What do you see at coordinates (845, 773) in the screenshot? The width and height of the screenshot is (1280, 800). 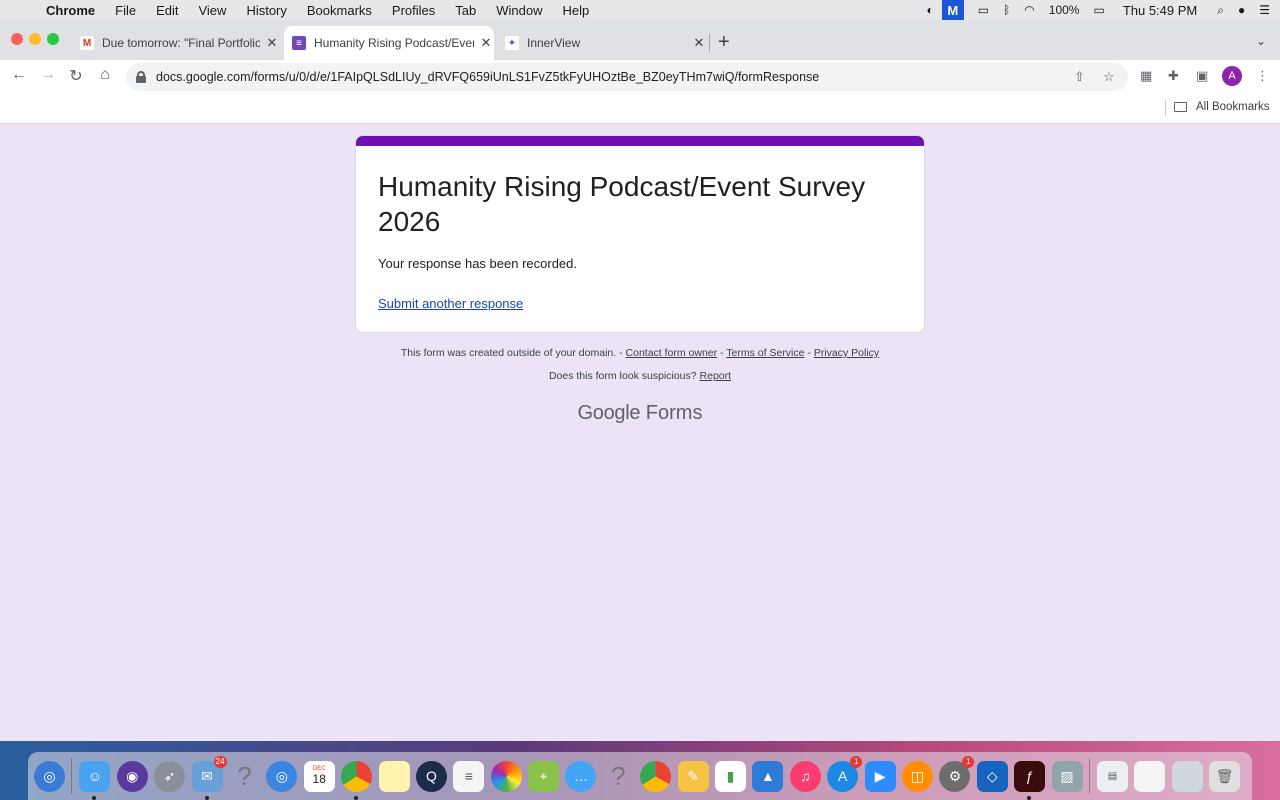 I see `app-store-icon: A1` at bounding box center [845, 773].